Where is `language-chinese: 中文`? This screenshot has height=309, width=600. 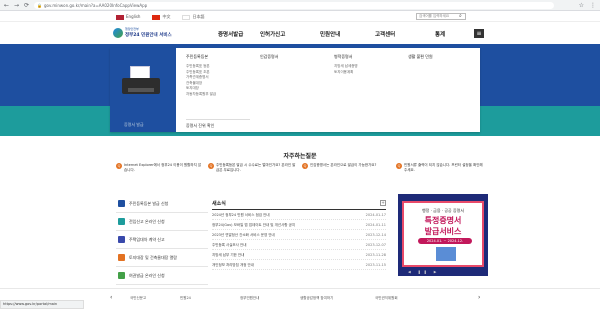 language-chinese: 中文 is located at coordinates (161, 16).